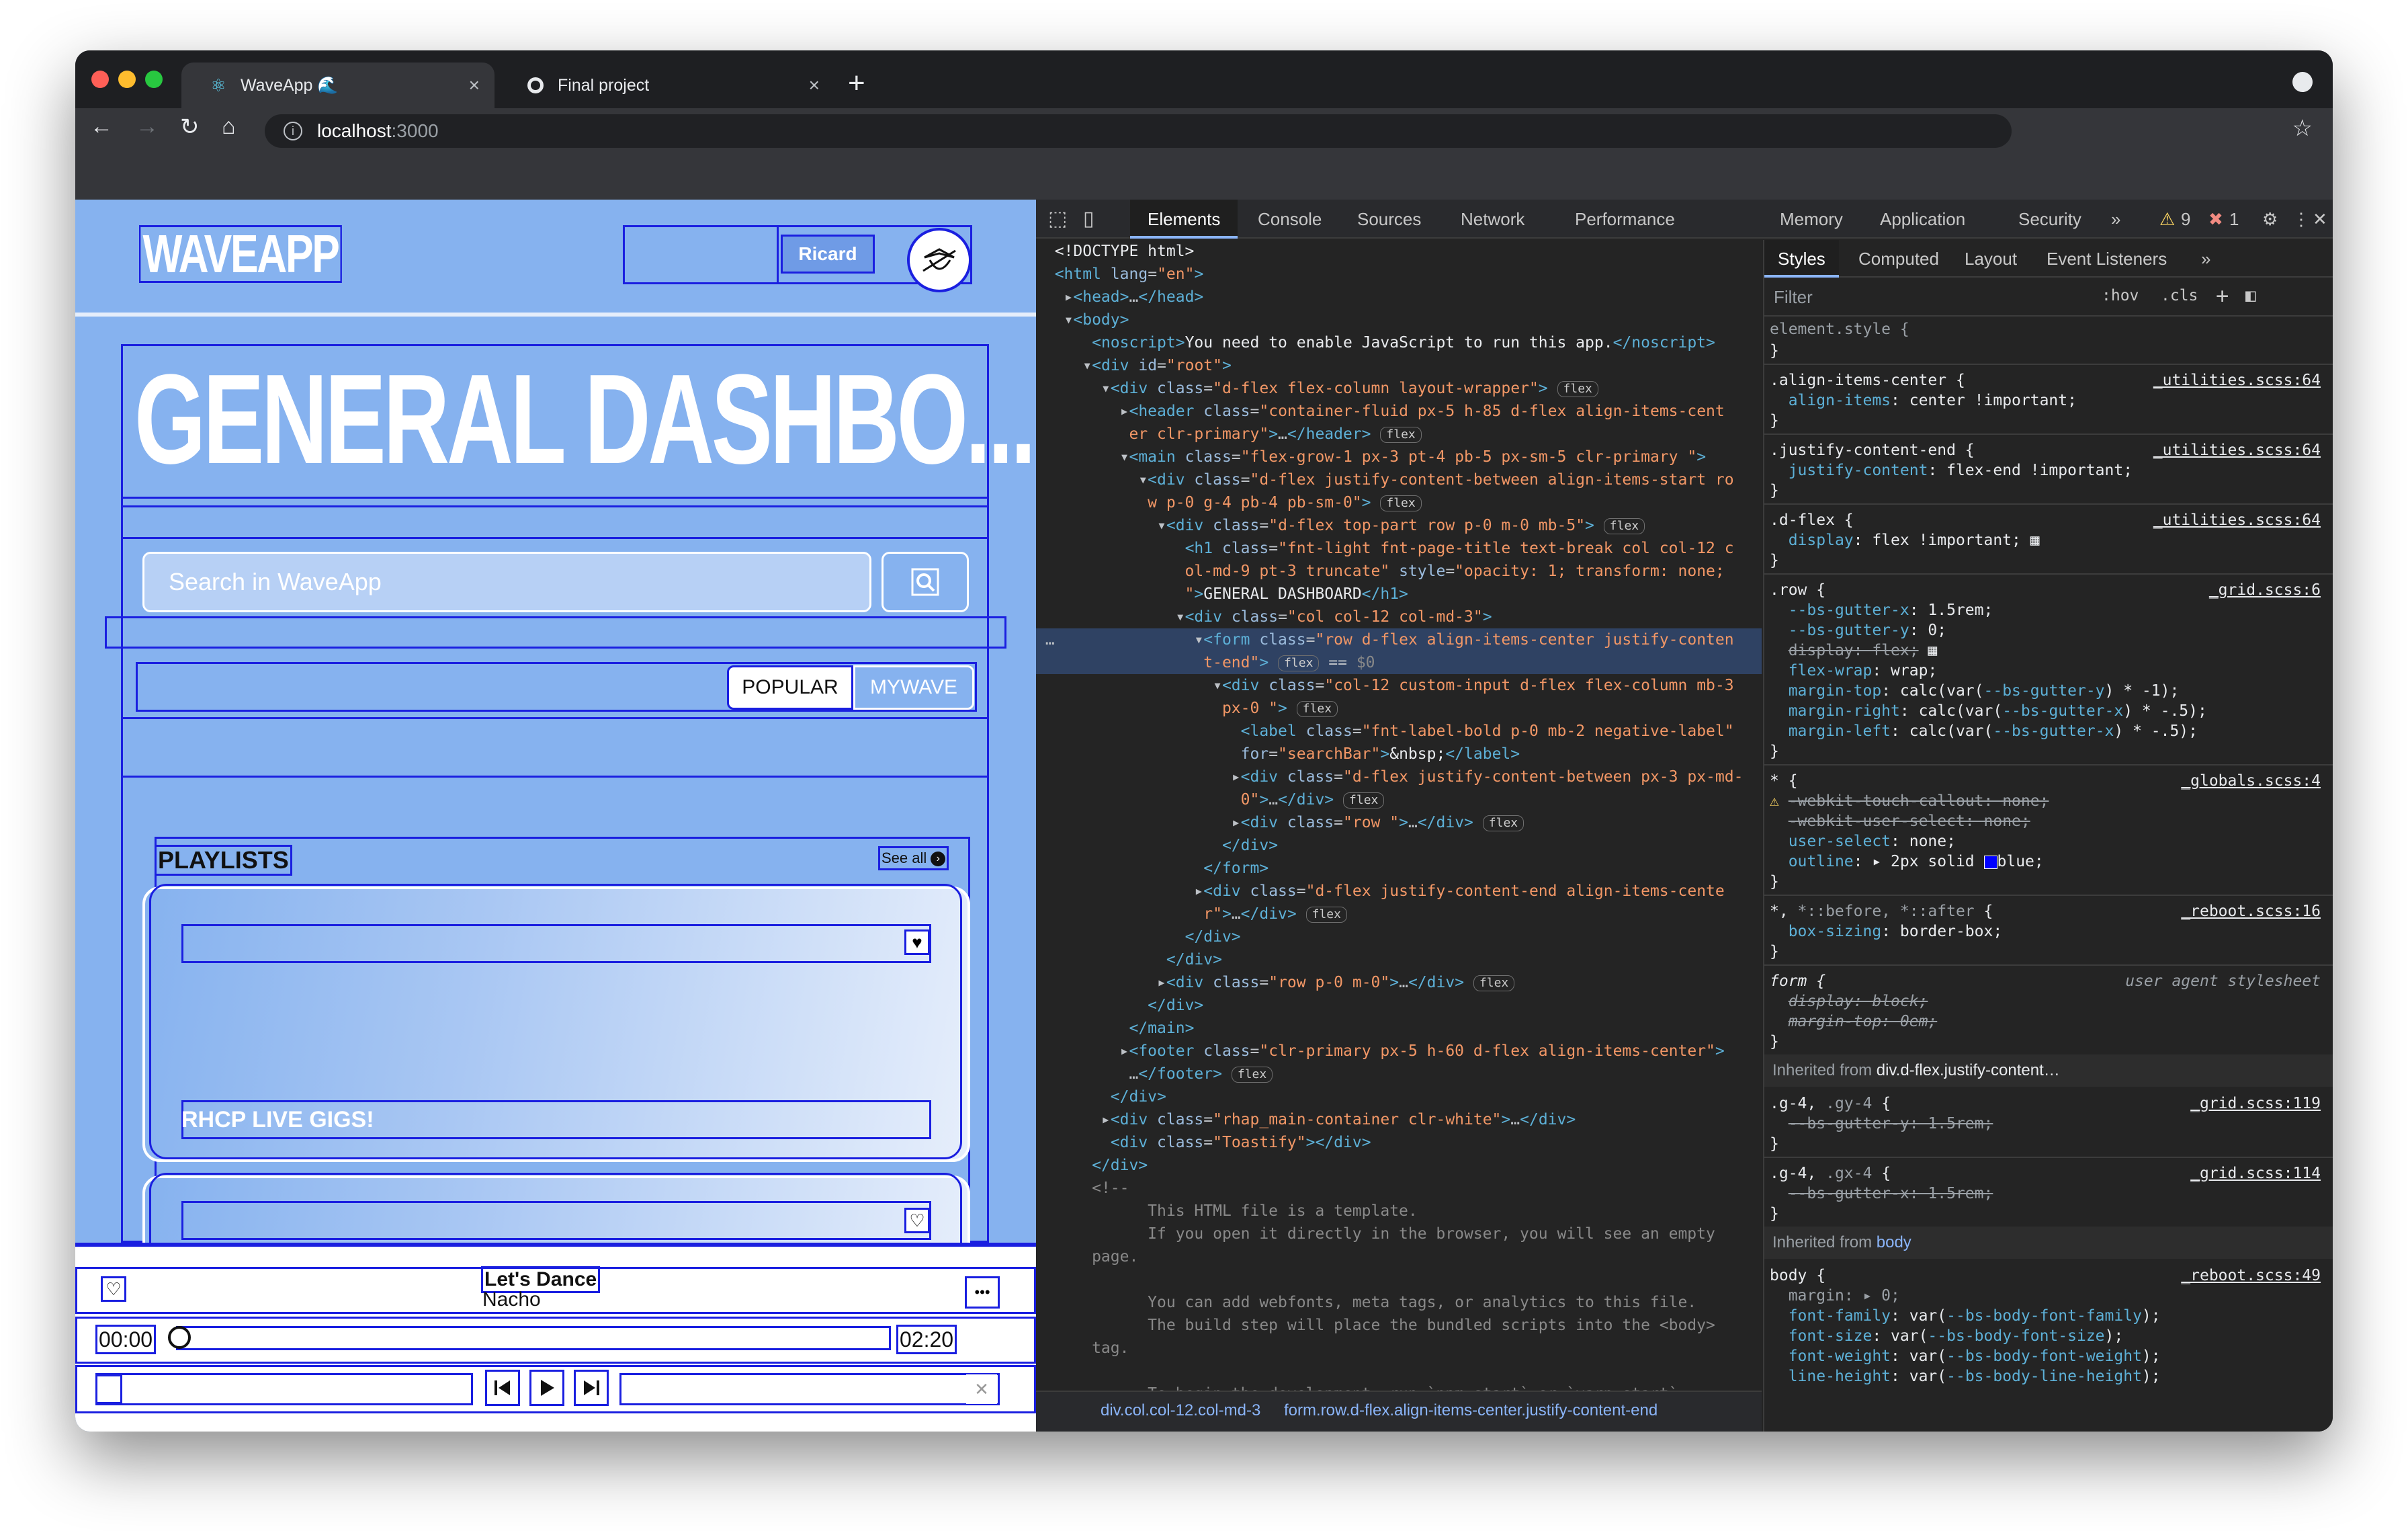 The width and height of the screenshot is (2408, 1531). I want to click on tab-network: Network, so click(1492, 220).